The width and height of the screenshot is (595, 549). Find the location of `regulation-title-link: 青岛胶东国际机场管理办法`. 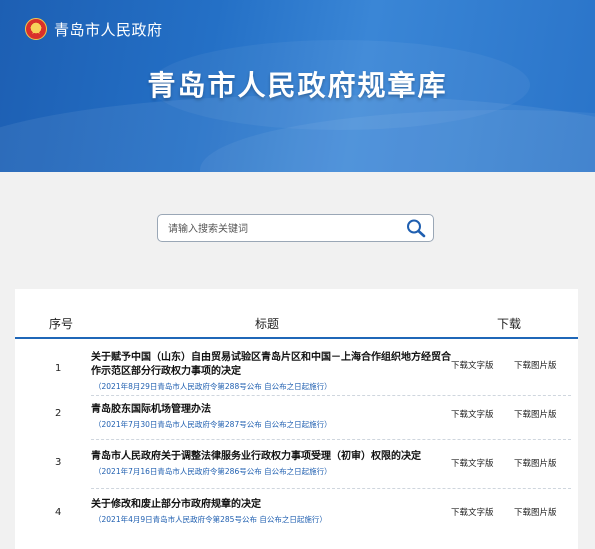

regulation-title-link: 青岛胶东国际机场管理办法 is located at coordinates (271, 410).